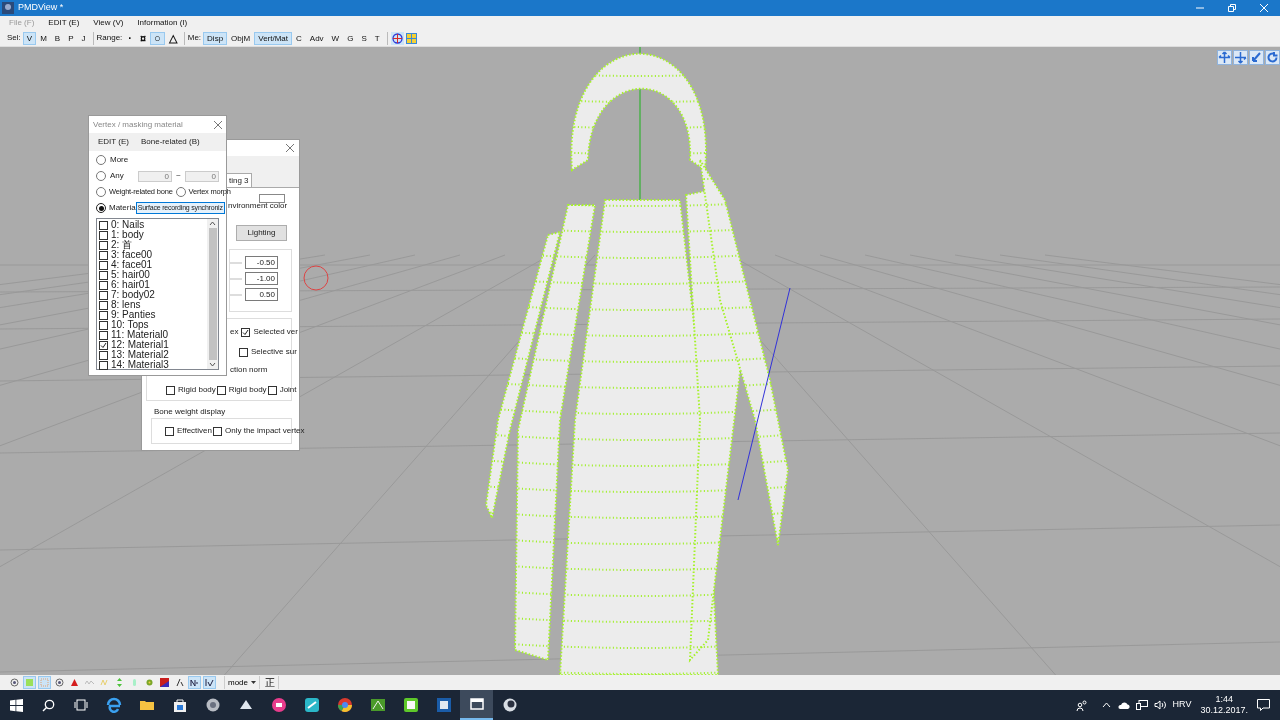  Describe the element at coordinates (212, 364) in the screenshot. I see `scroll-down-icon` at that location.